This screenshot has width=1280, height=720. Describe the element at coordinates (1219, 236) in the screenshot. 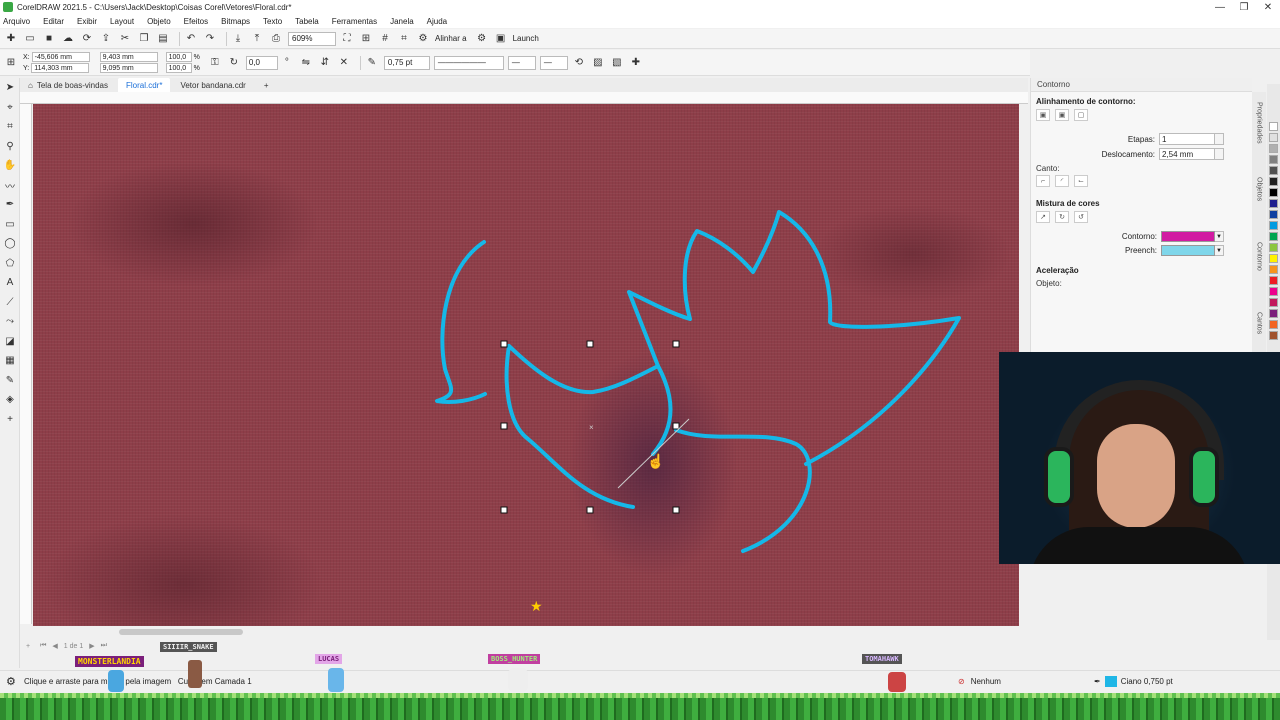

I see `outline-color-dropdown-icon: ▼` at that location.